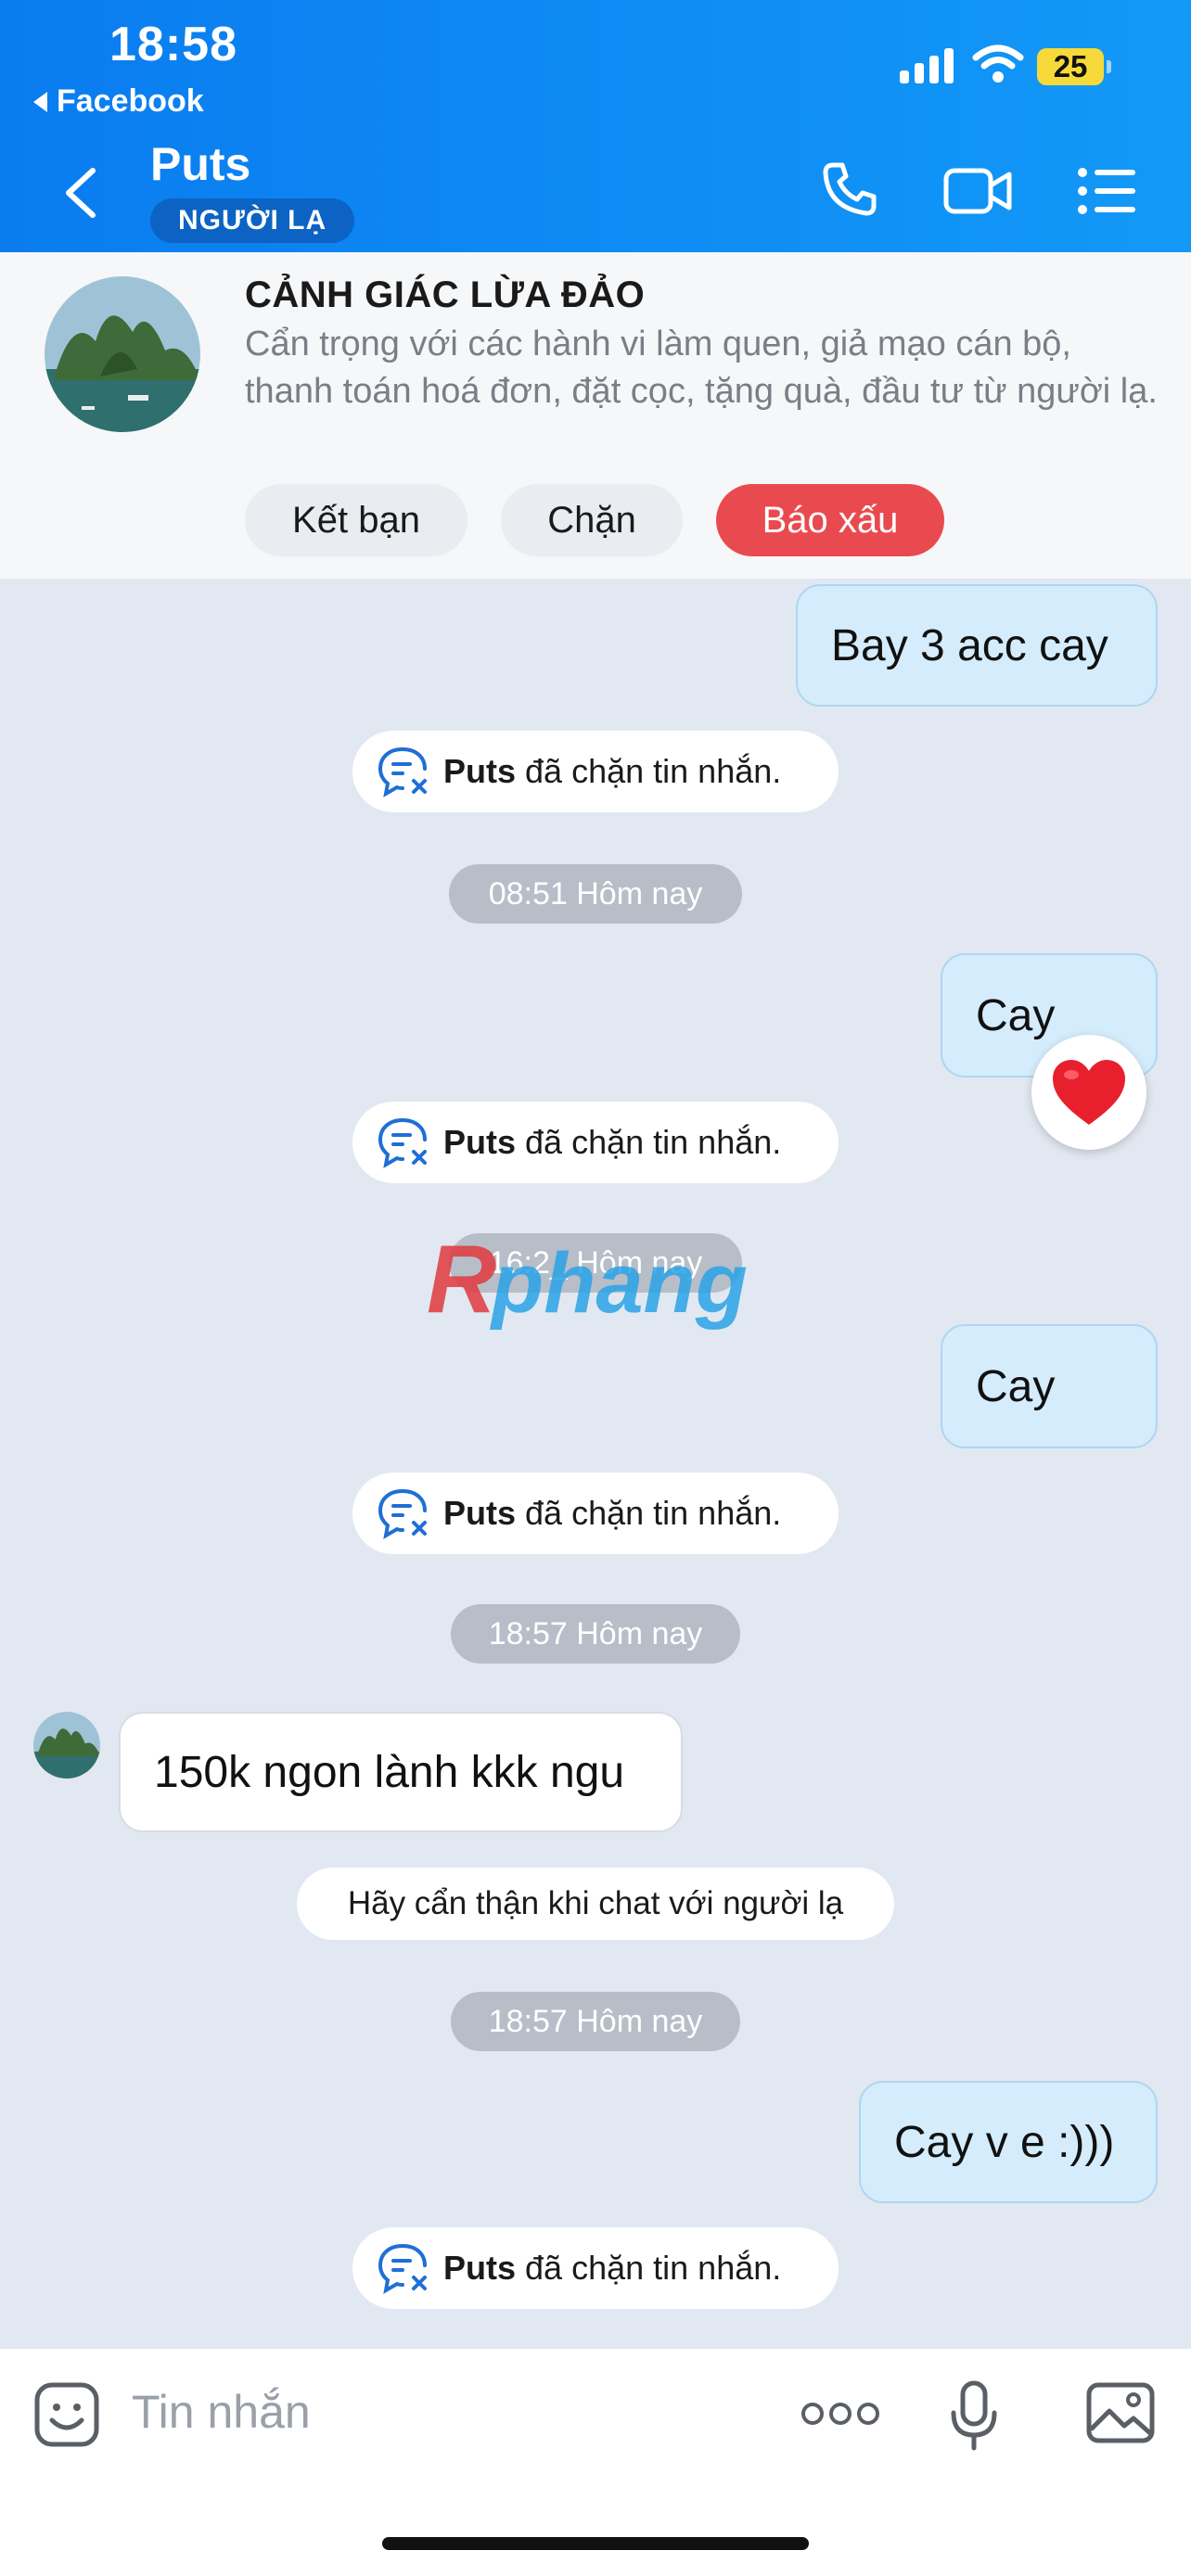  Describe the element at coordinates (592, 520) in the screenshot. I see `block-button: Chặn` at that location.